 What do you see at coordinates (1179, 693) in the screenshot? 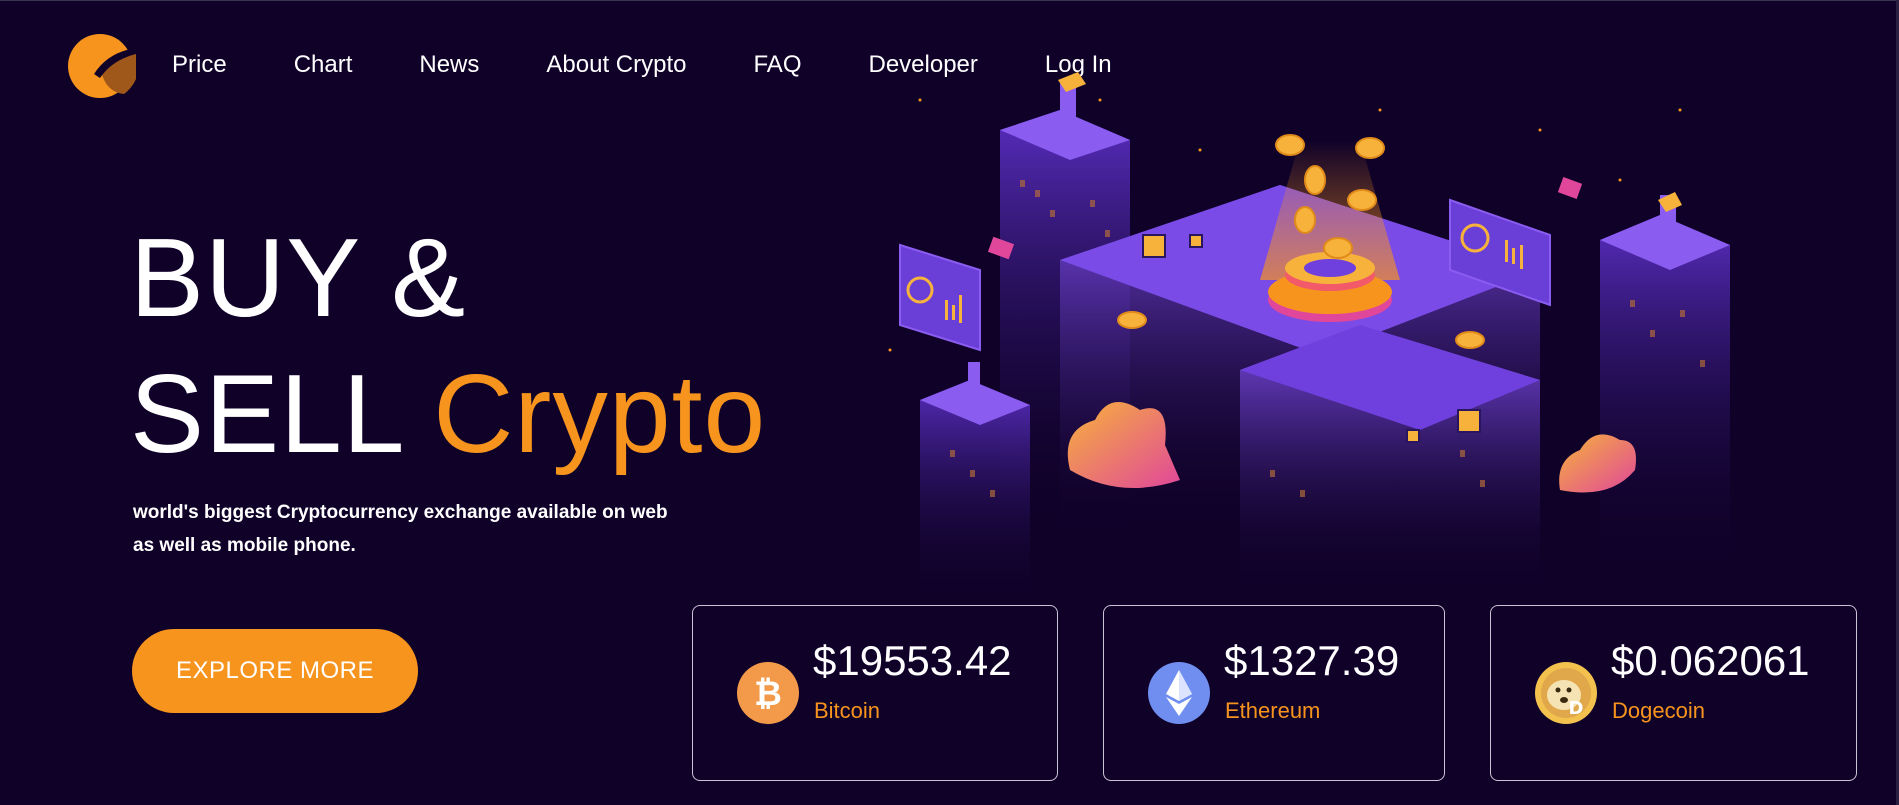
I see `ethereum-icon` at bounding box center [1179, 693].